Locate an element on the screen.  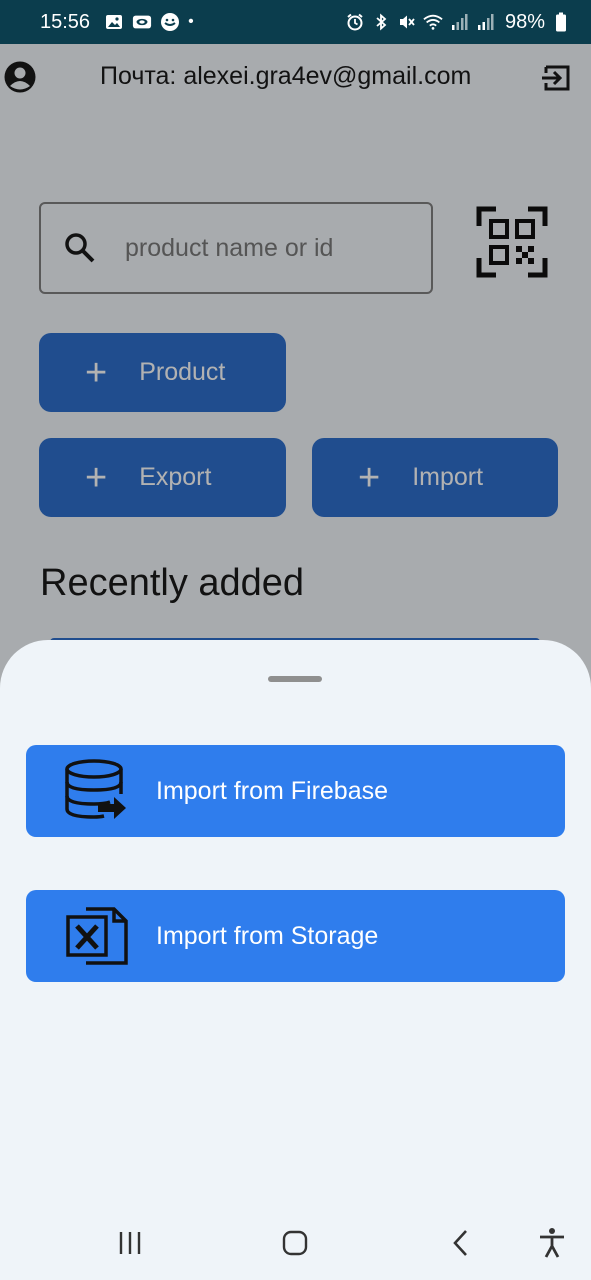
import-from-firebase-button: Import from Firebase is located at coordinates (295, 791).